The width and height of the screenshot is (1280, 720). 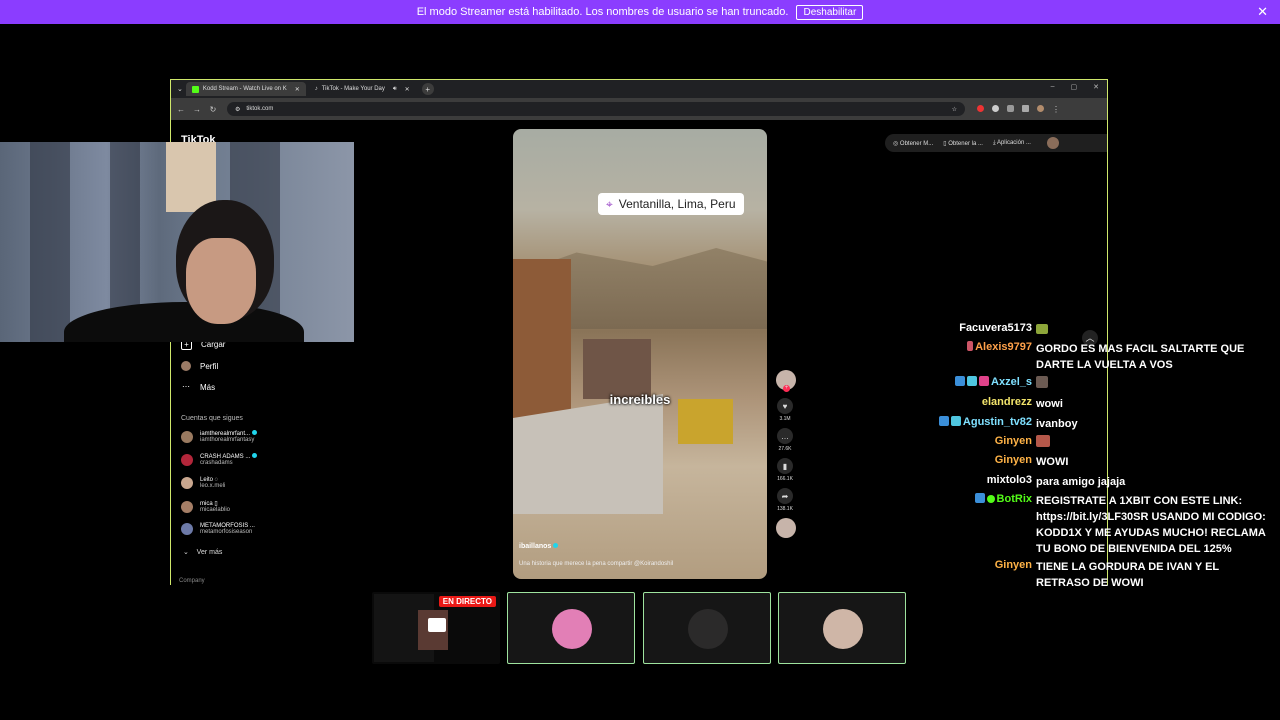 What do you see at coordinates (197, 109) in the screenshot?
I see `forward-arrow-icon: →` at bounding box center [197, 109].